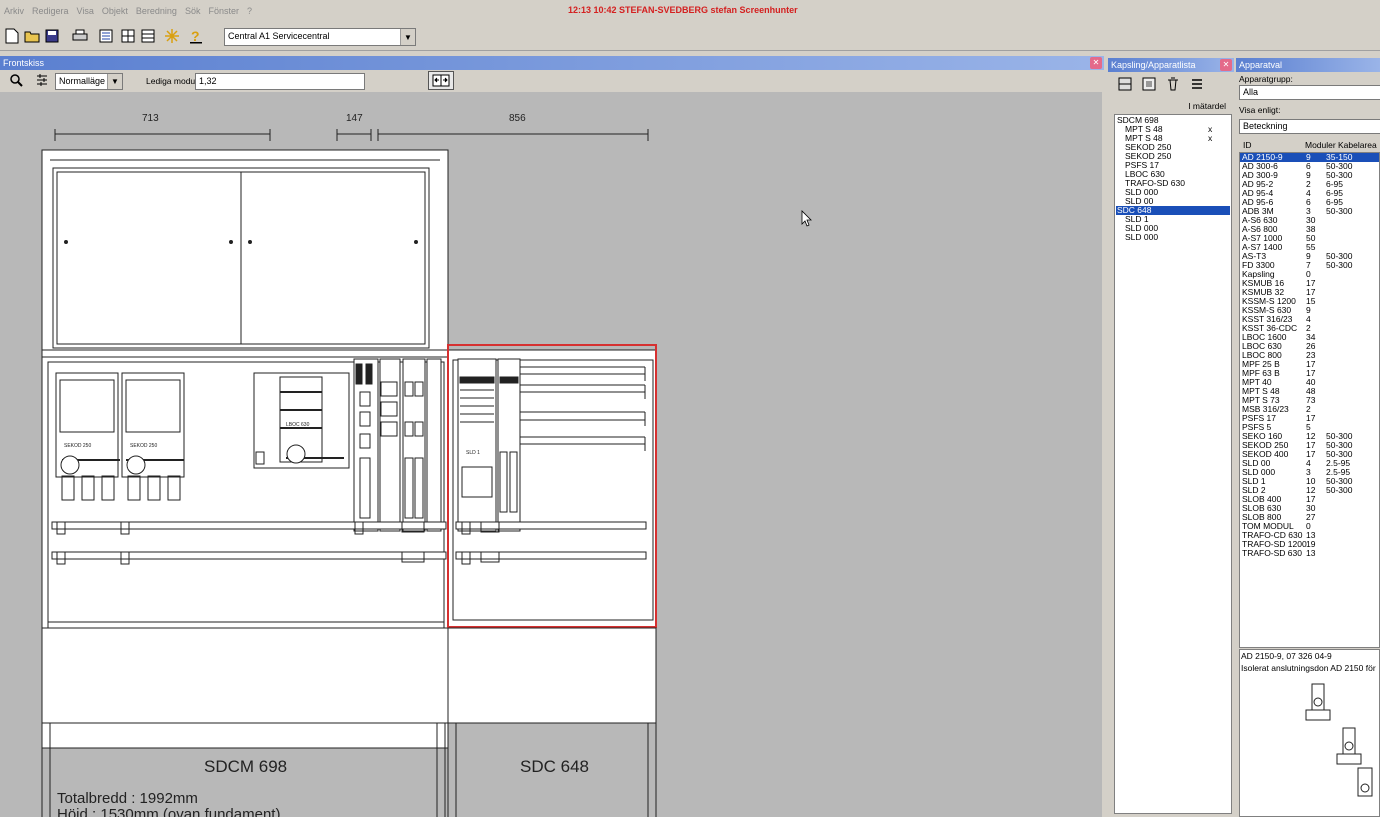 The height and width of the screenshot is (817, 1380). I want to click on apparat-cell: 13, so click(1311, 553).